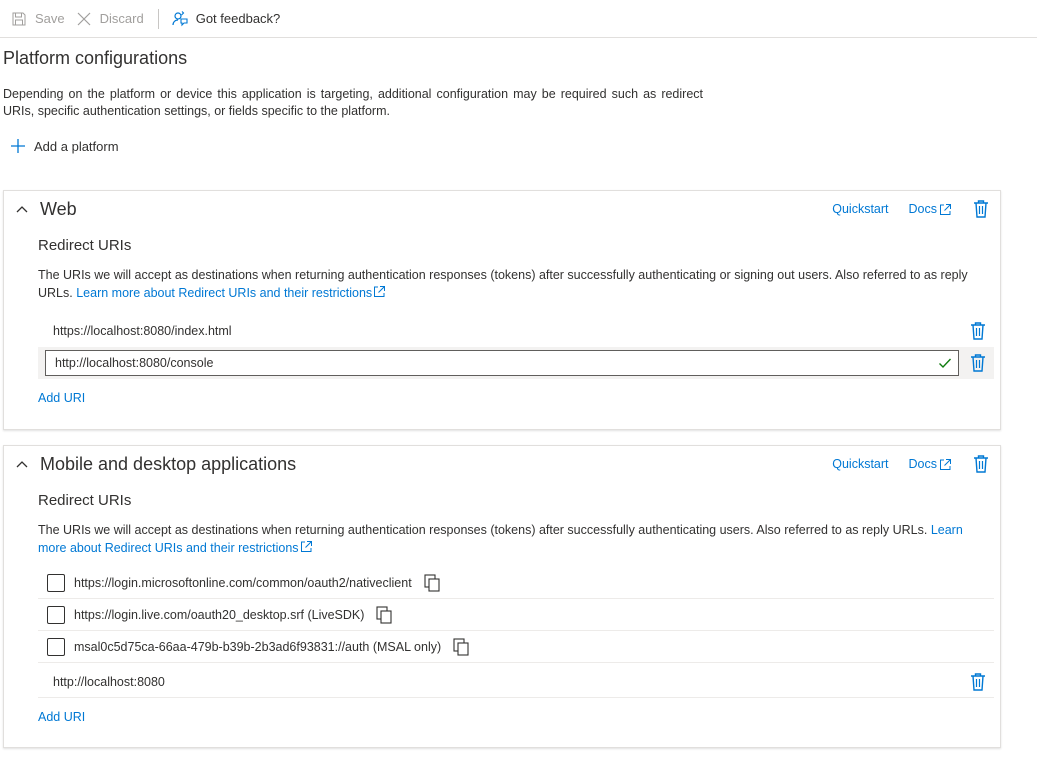 The width and height of the screenshot is (1037, 759). What do you see at coordinates (61, 717) in the screenshot?
I see `mobile-add-uri-link: Add URI` at bounding box center [61, 717].